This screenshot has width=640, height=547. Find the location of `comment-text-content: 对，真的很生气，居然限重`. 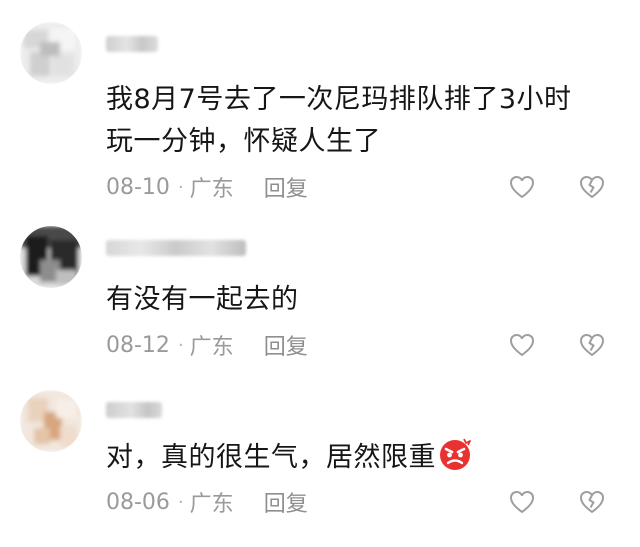

comment-text-content: 对，真的很生气，居然限重 is located at coordinates (271, 457).